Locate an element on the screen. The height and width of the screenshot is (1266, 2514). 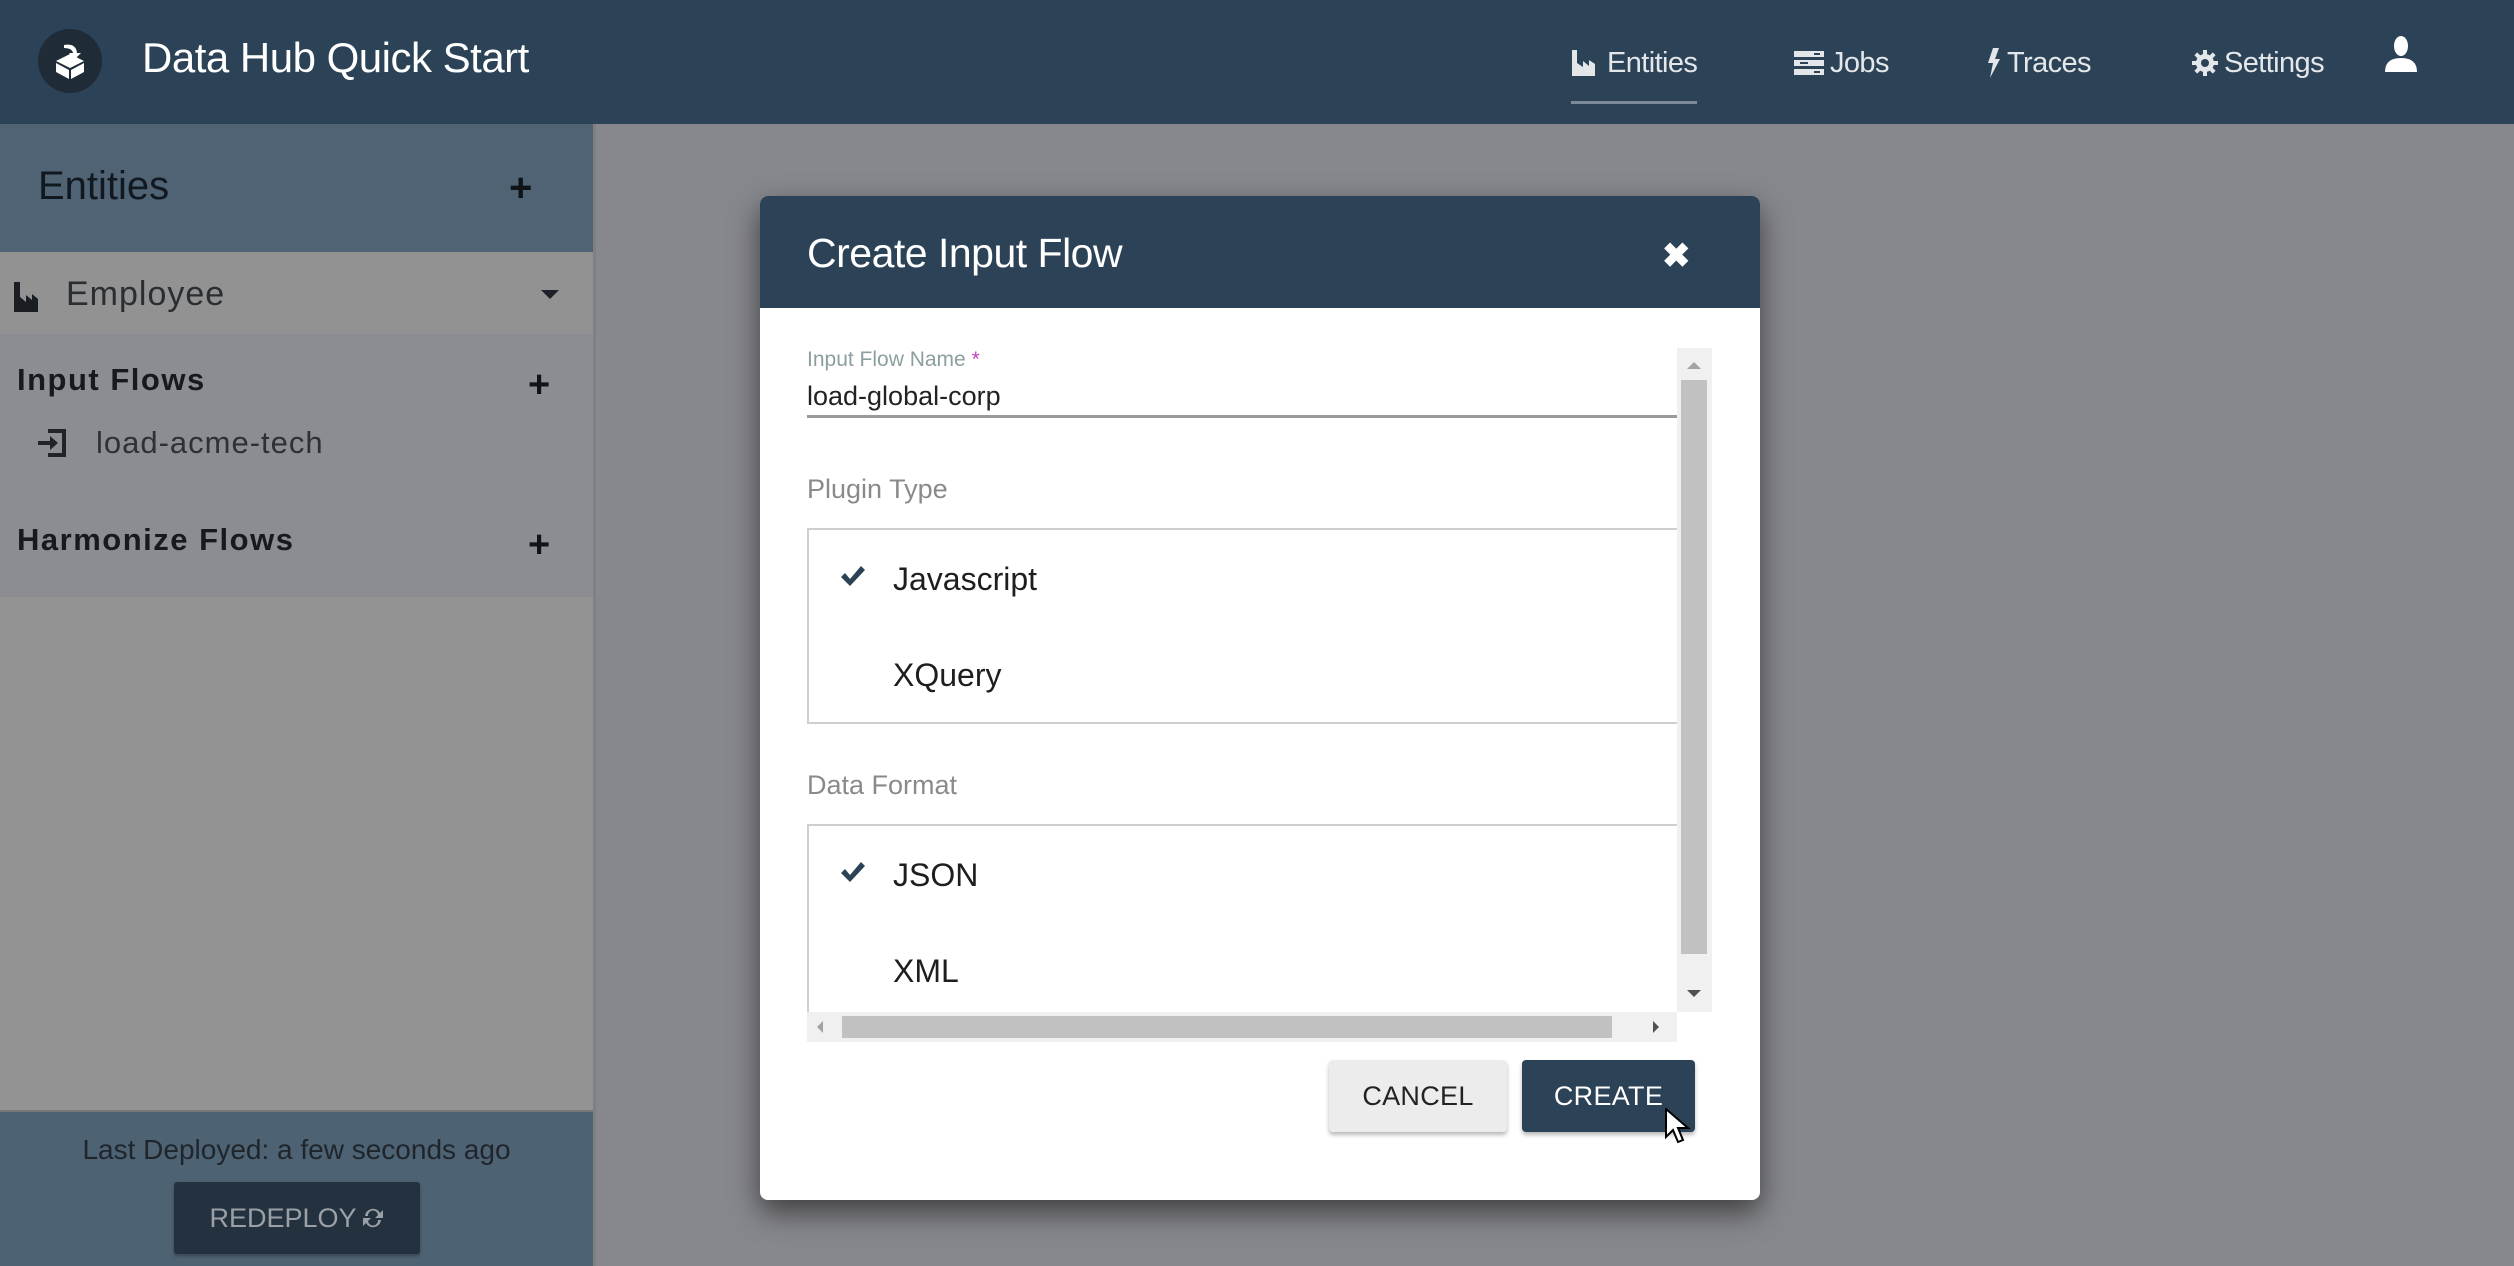
nav-traces-label: Traces is located at coordinates (2049, 62).